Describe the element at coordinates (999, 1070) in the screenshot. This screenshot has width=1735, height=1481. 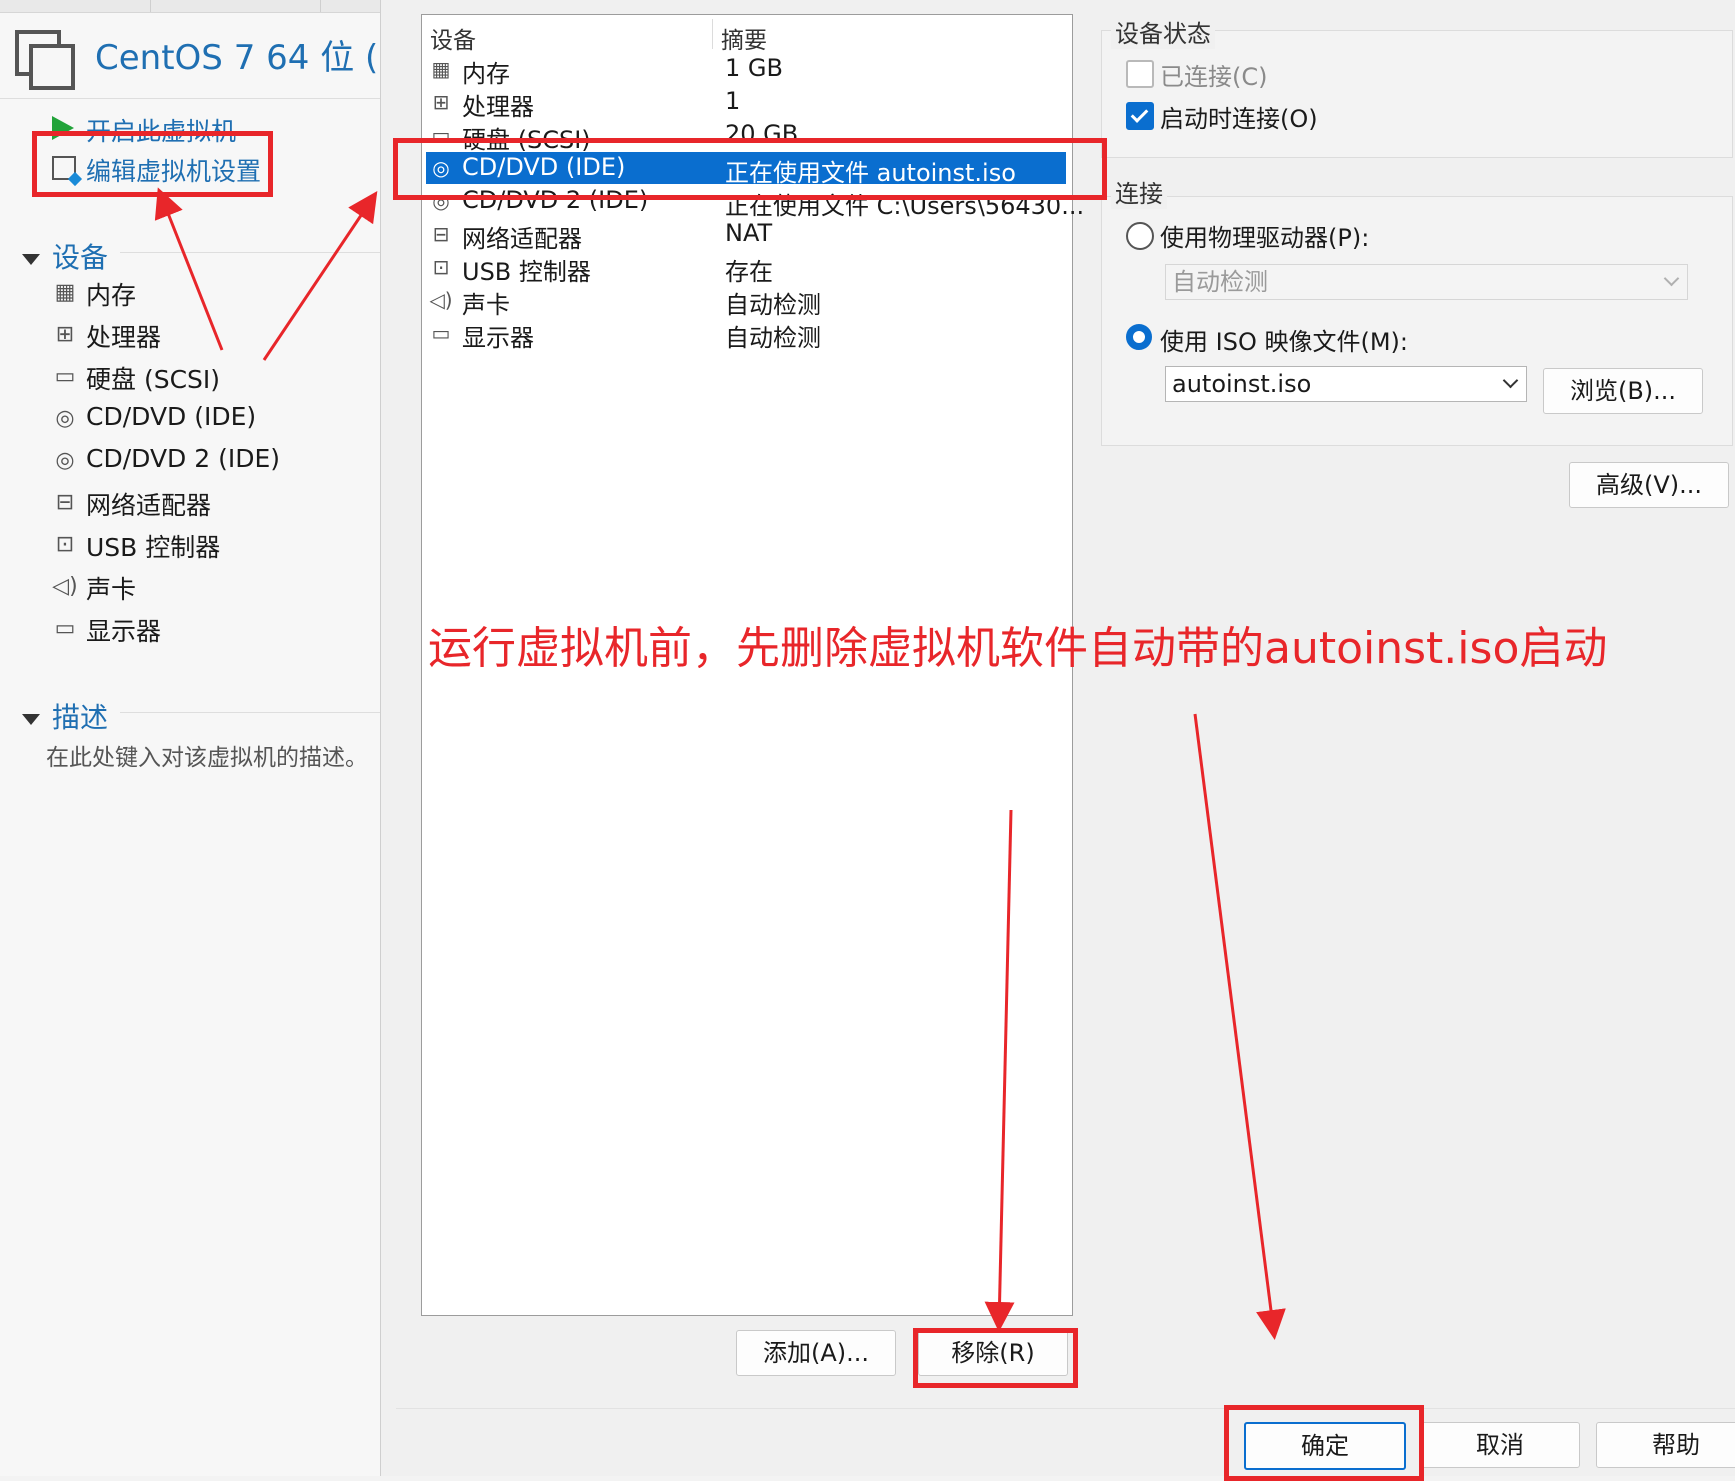
I see `arrow-to-remove-button` at that location.